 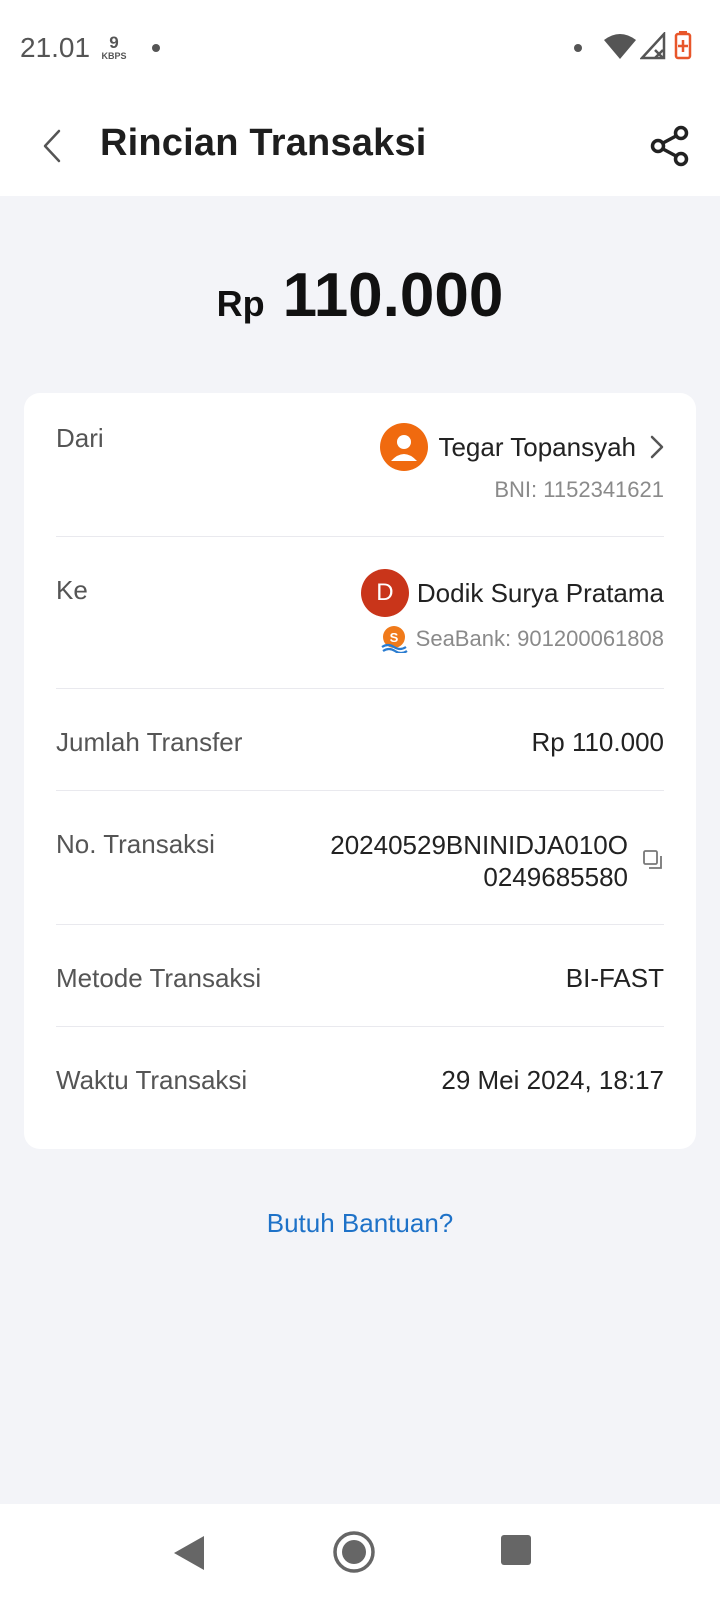 I want to click on user-icon, so click(x=404, y=448).